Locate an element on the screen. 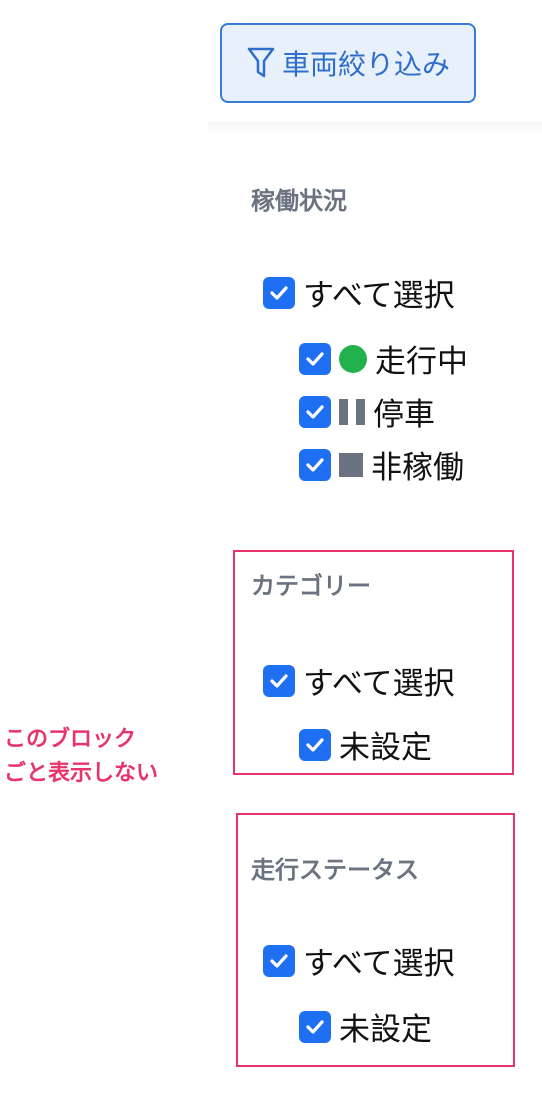 The height and width of the screenshot is (1094, 542). item-label: 走行中 is located at coordinates (421, 362).